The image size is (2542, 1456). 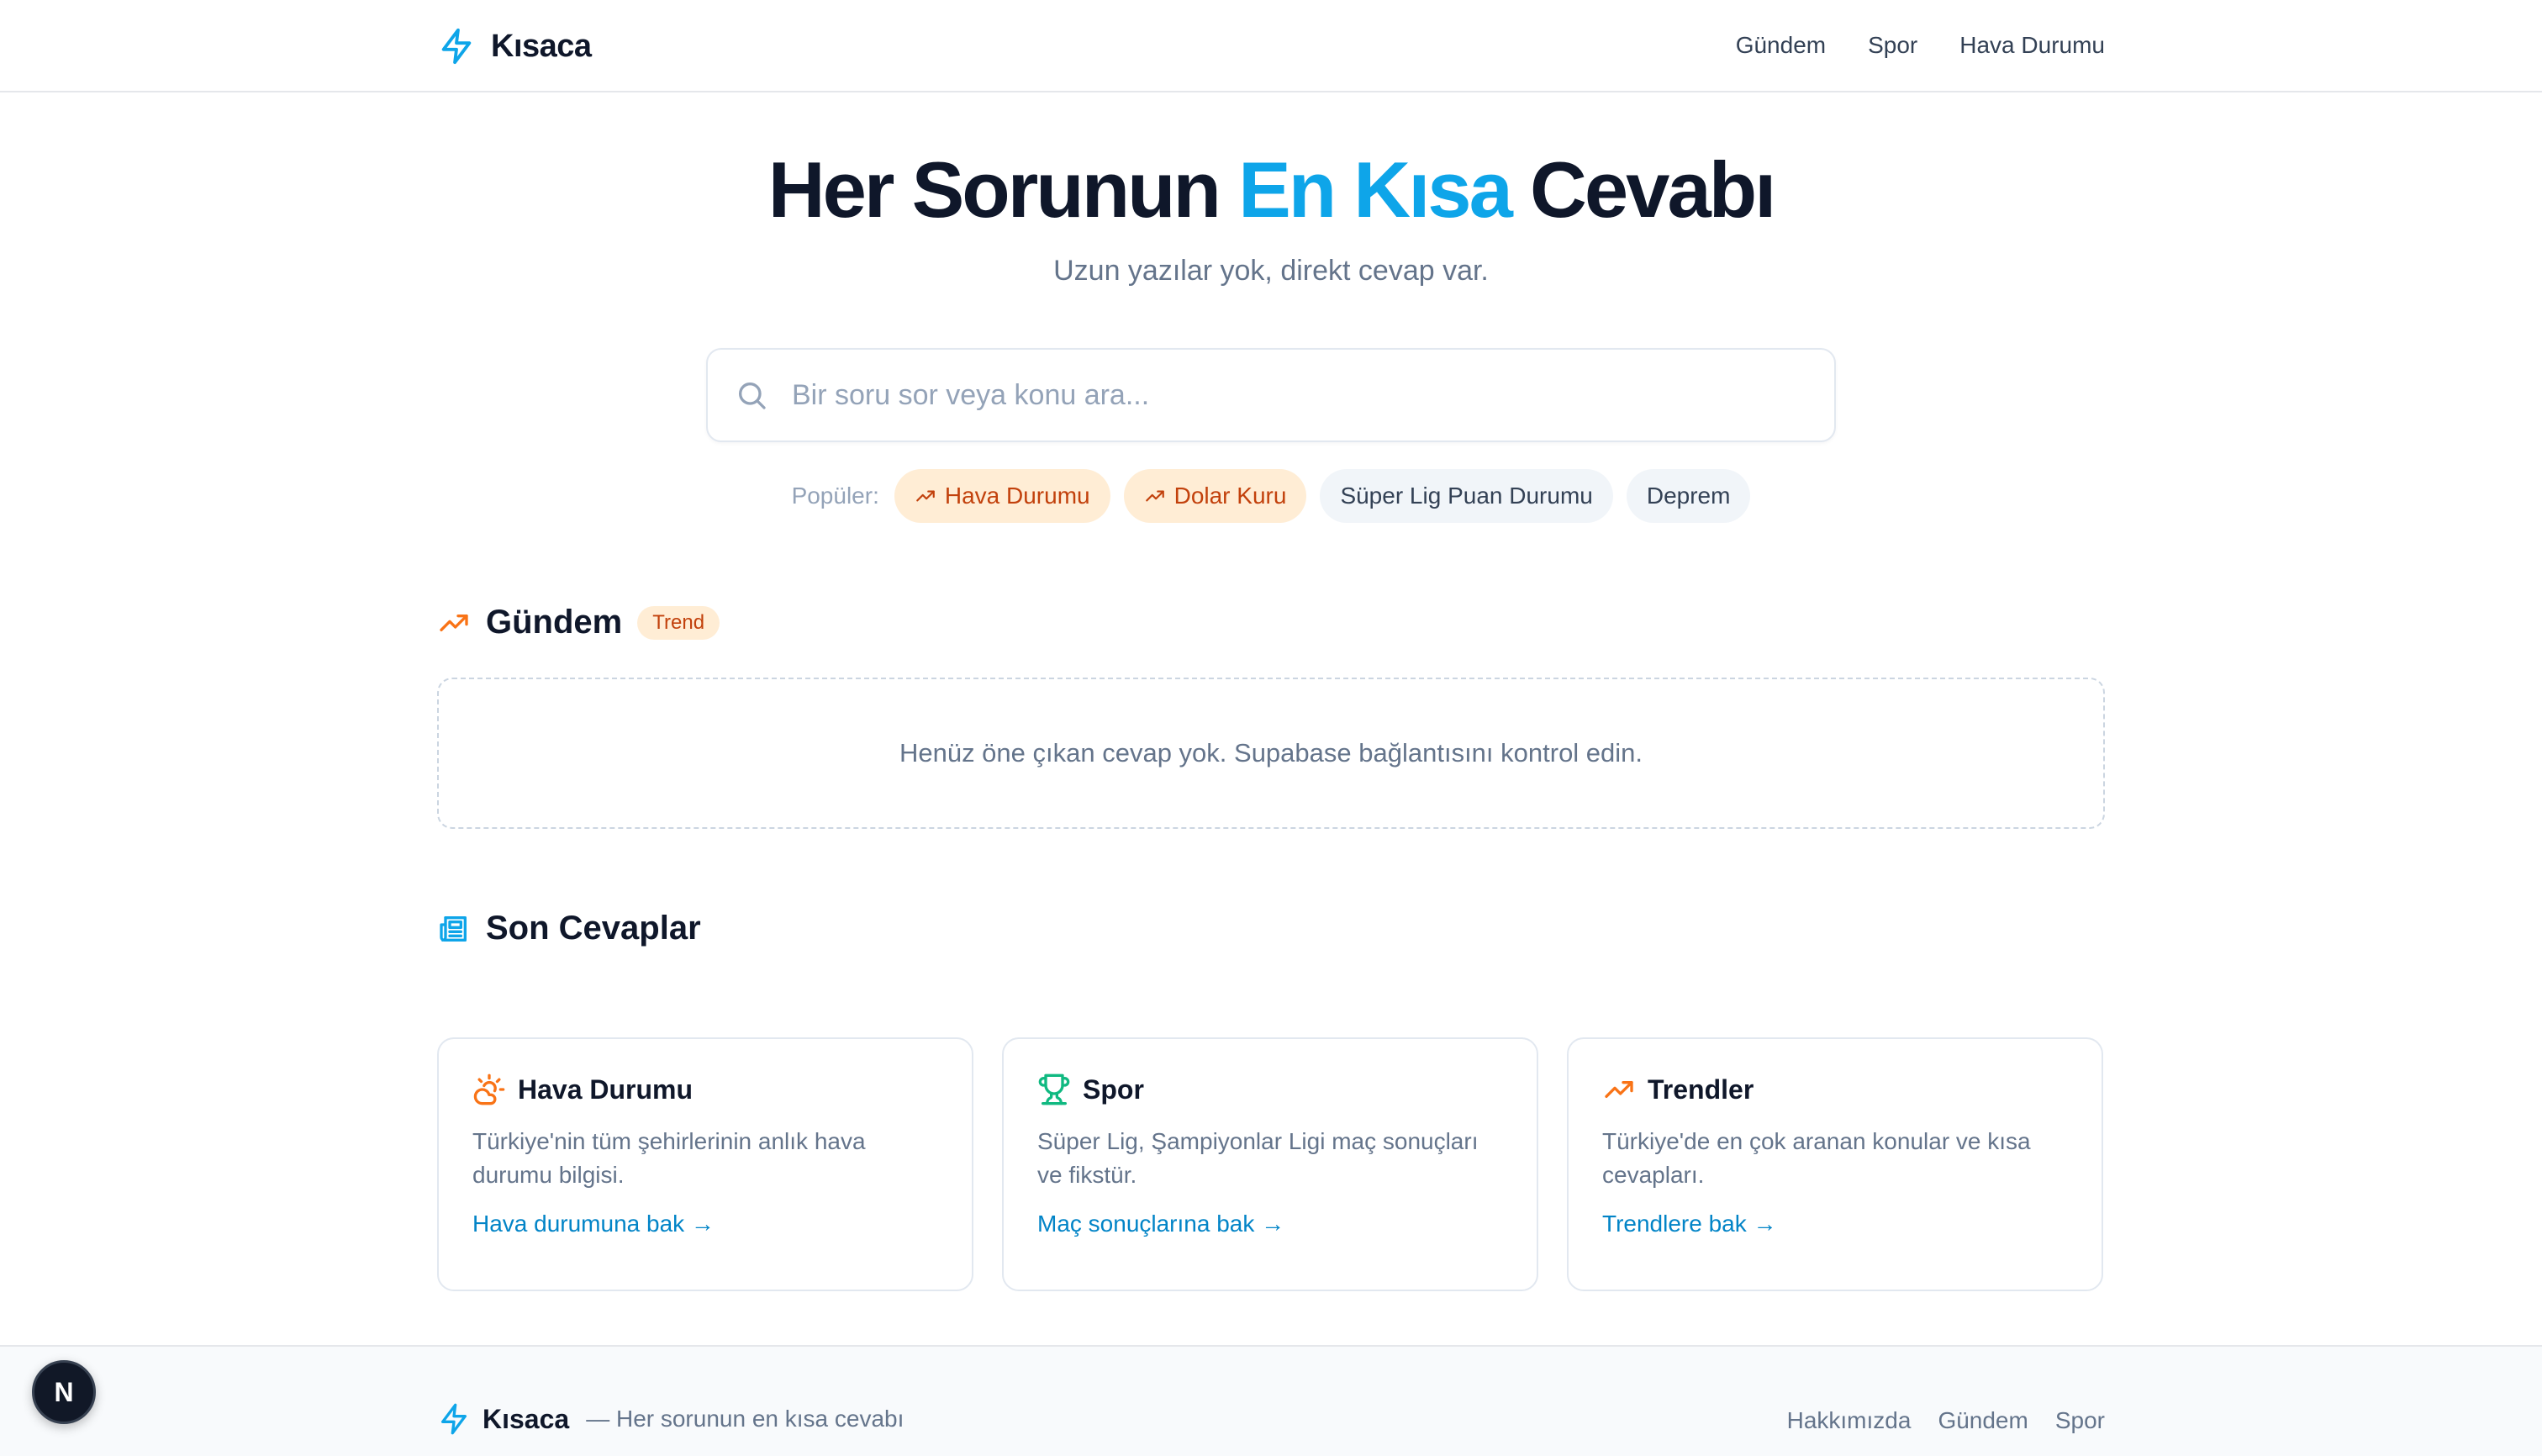 I want to click on popular-chip-deprem: Deprem, so click(x=1688, y=496).